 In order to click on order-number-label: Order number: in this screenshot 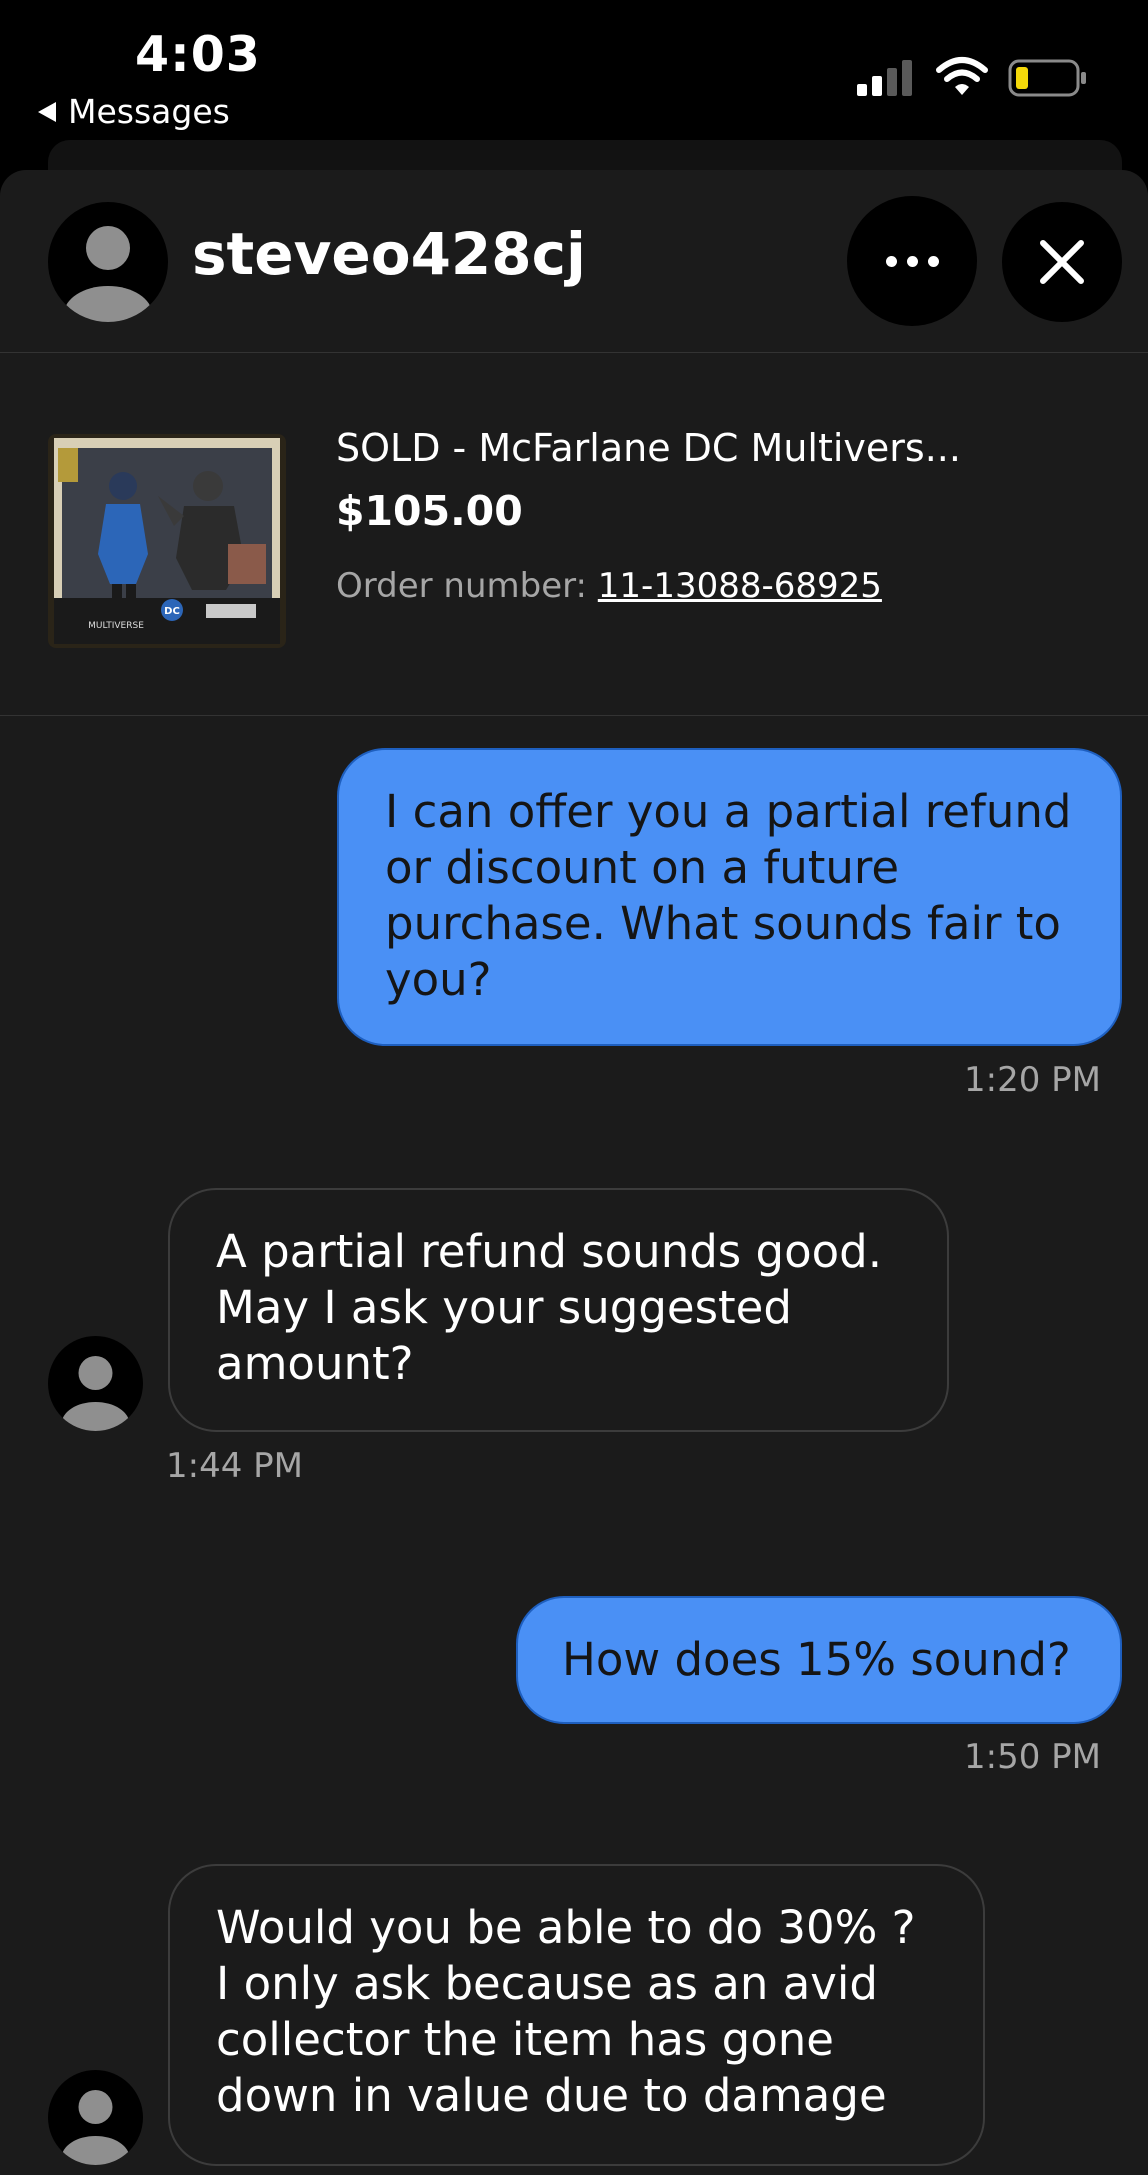, I will do `click(467, 586)`.